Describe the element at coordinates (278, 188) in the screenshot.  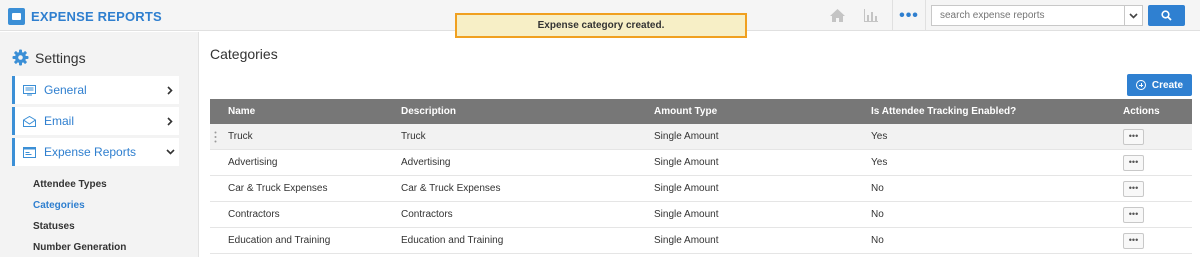
I see `cell-name: Car & Truck Expenses` at that location.